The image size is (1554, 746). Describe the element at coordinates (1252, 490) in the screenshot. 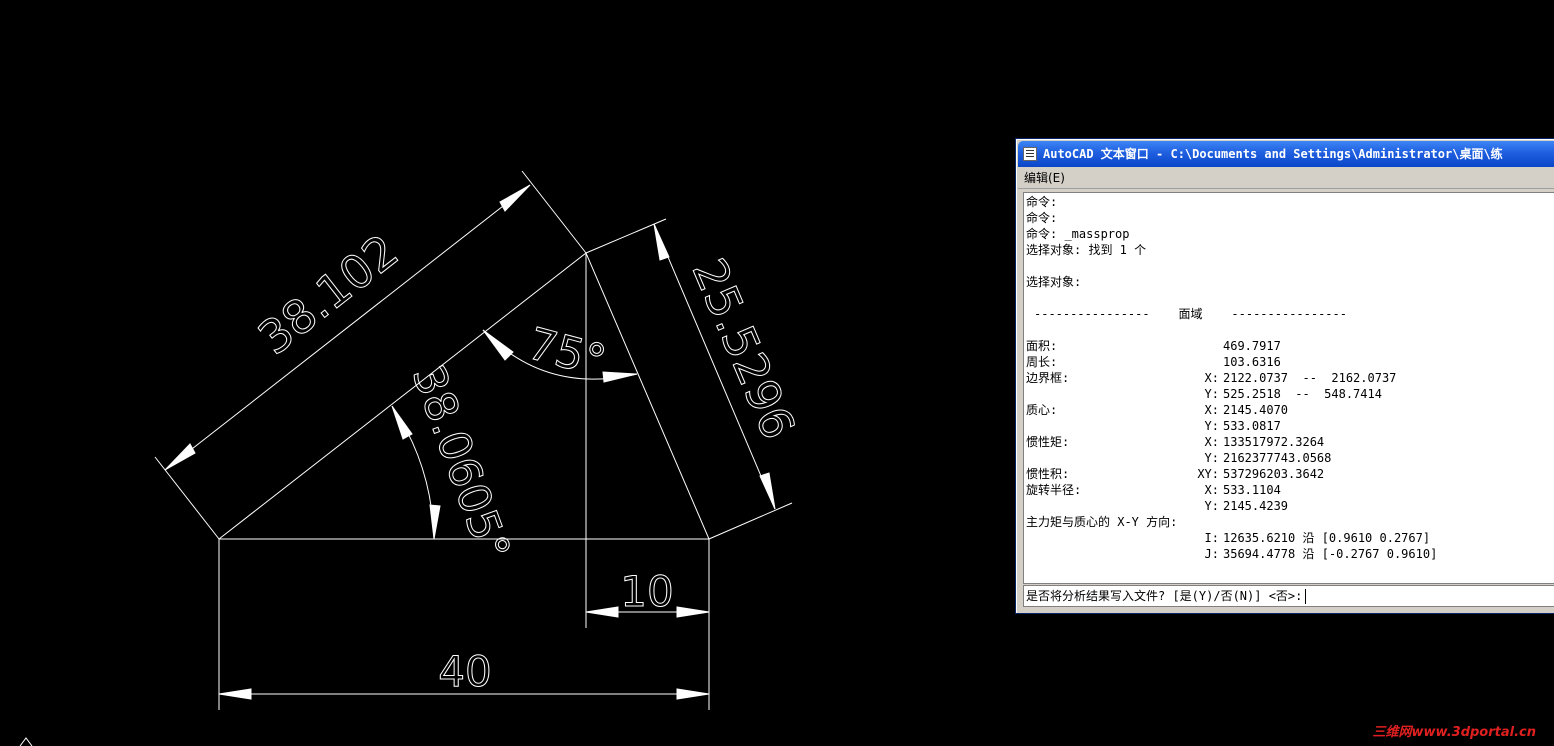

I see `massprop-value: 533.1104` at that location.